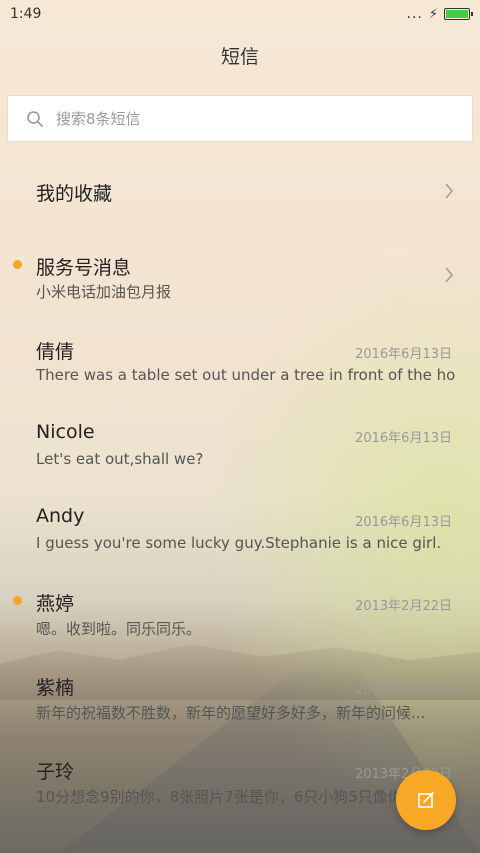 Image resolution: width=480 pixels, height=853 pixels. Describe the element at coordinates (65, 432) in the screenshot. I see `thread-name: Nicole` at that location.